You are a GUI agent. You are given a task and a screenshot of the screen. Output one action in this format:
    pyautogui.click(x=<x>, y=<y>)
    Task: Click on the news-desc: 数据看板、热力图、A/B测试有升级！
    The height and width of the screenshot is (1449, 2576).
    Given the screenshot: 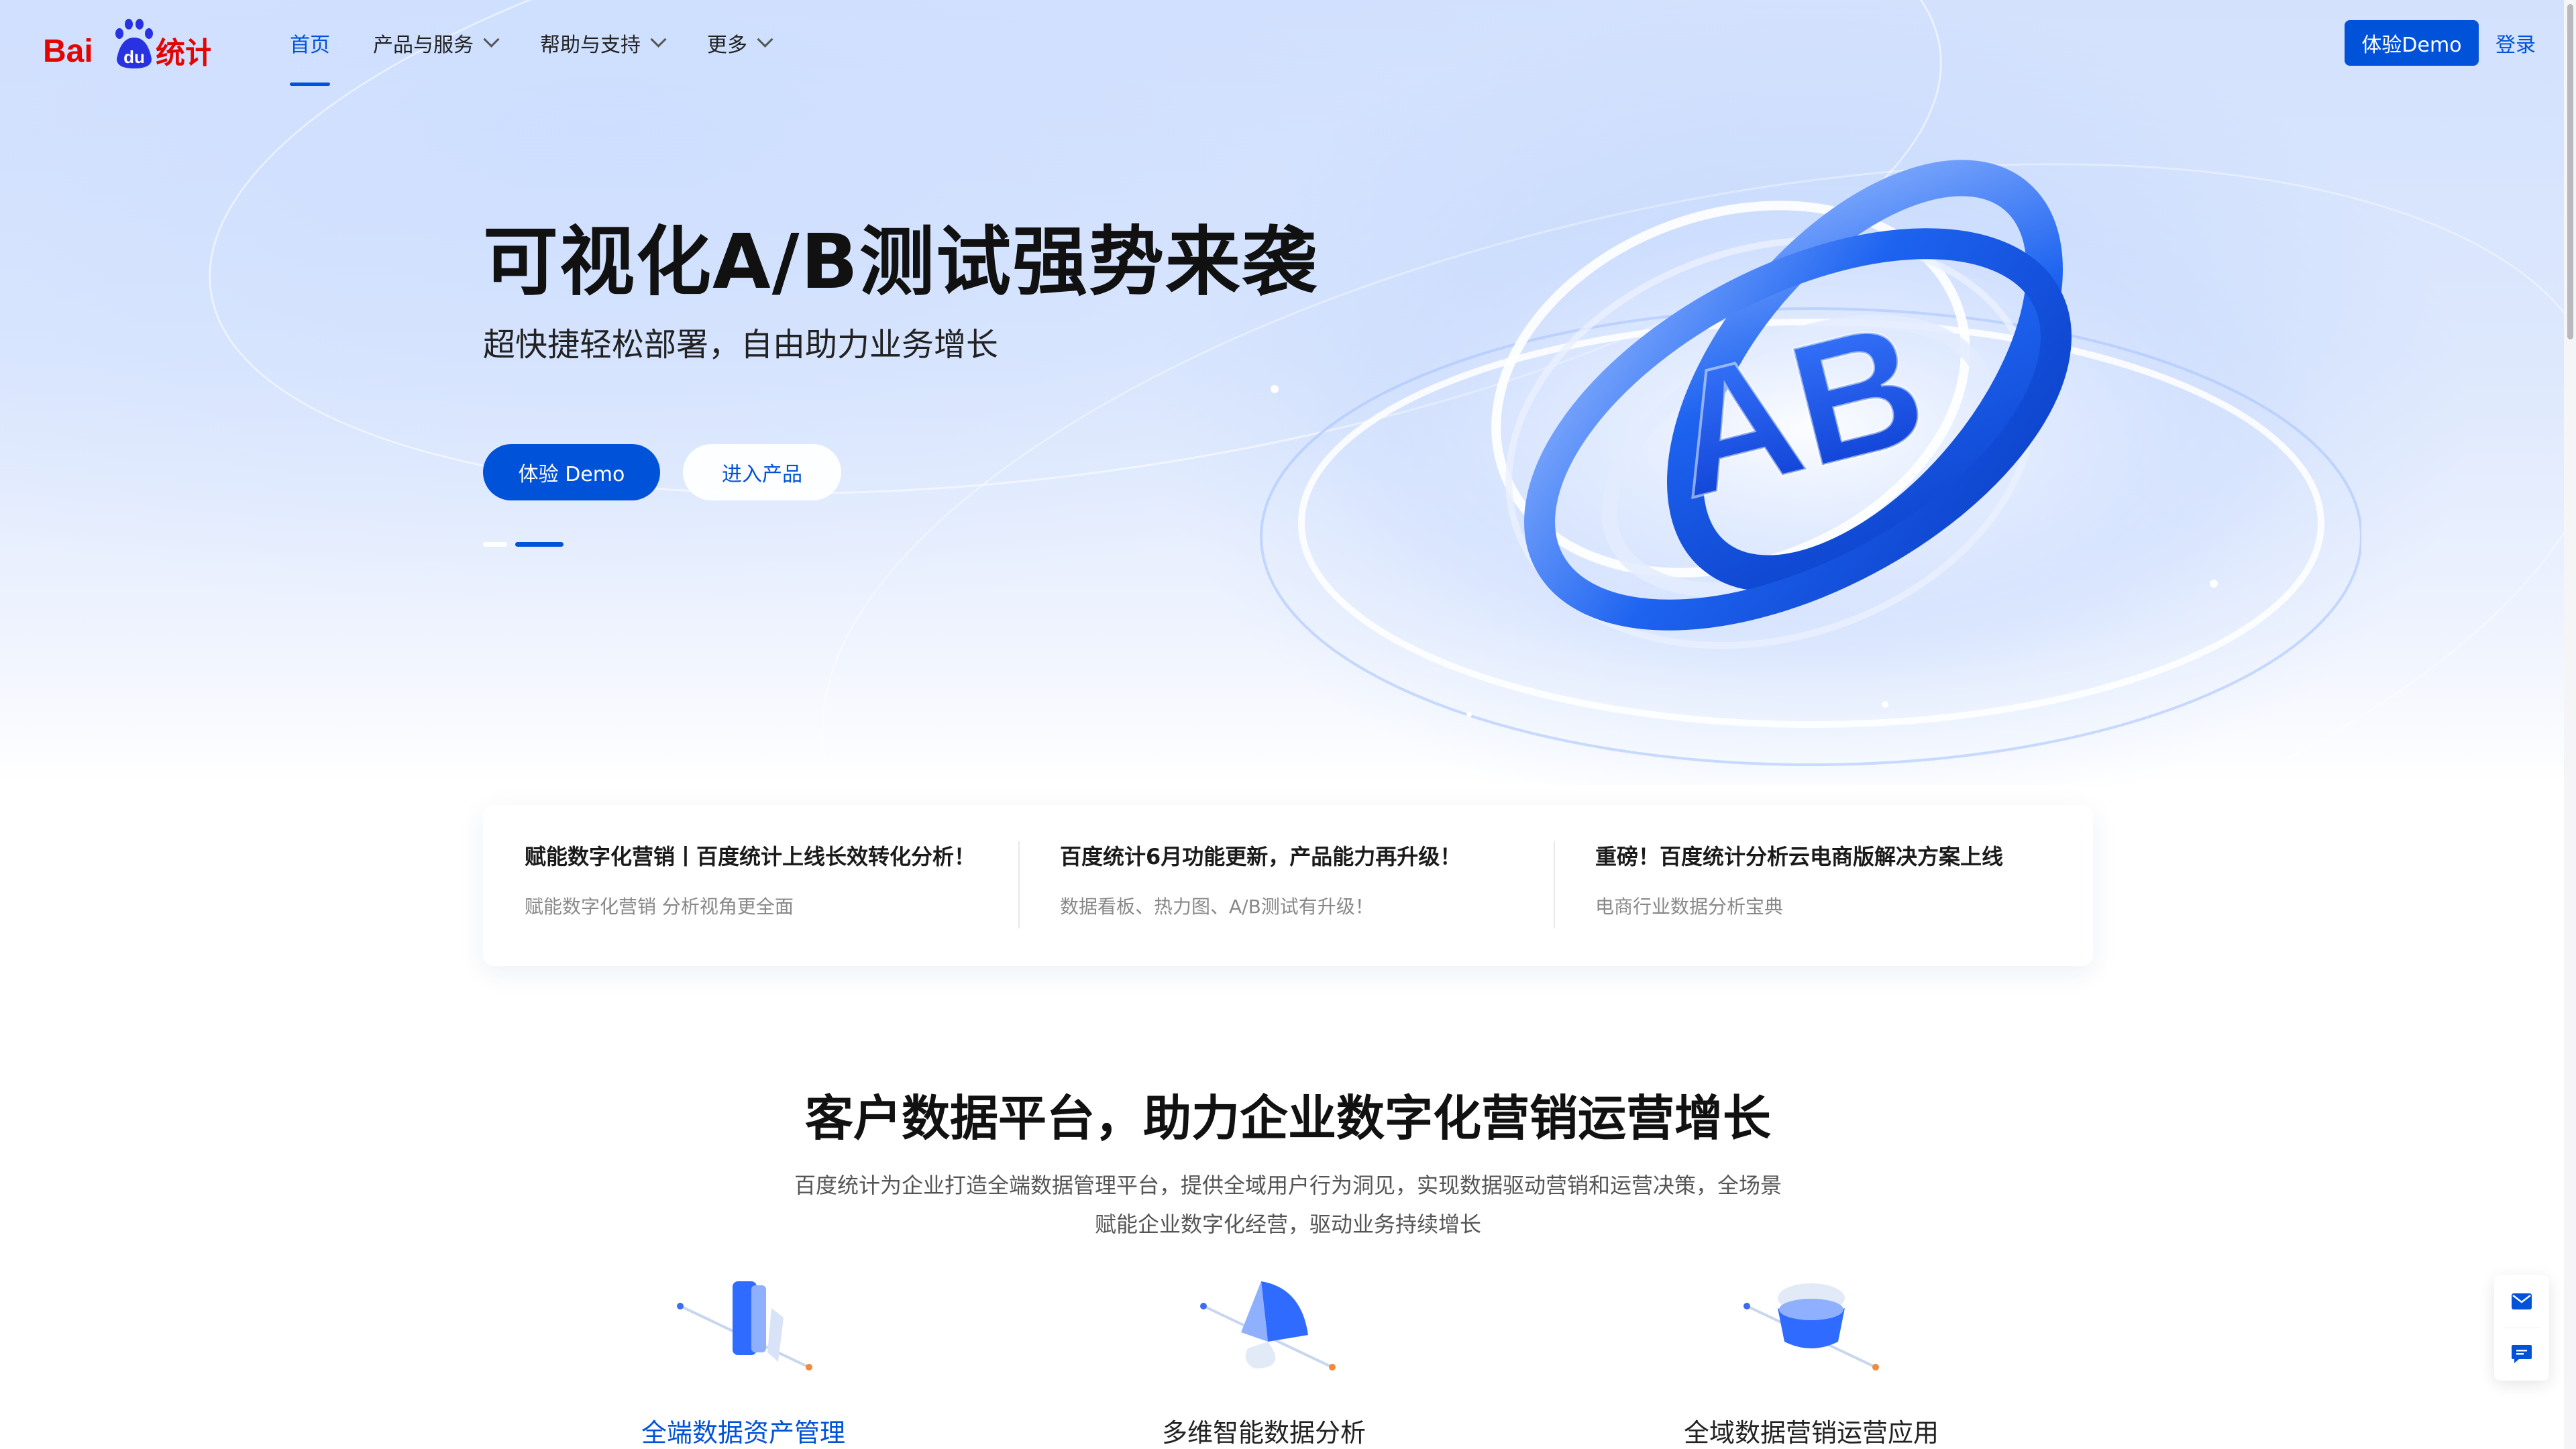 What is the action you would take?
    pyautogui.click(x=1217, y=907)
    